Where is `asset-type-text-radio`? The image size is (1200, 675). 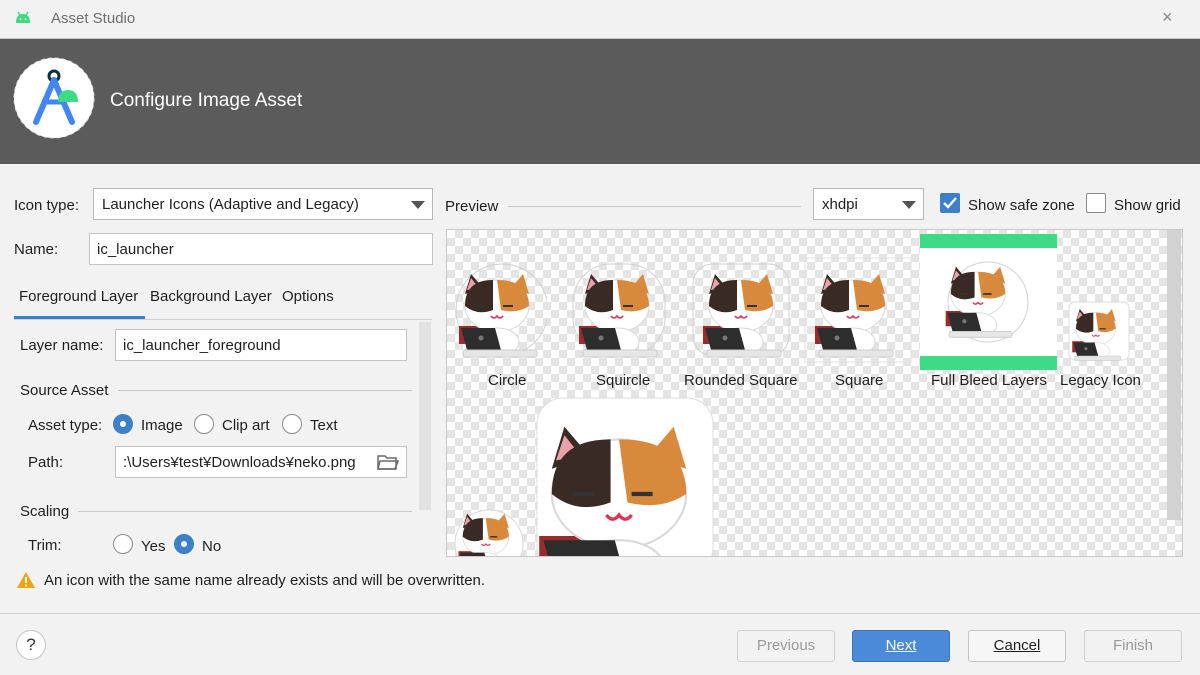
asset-type-text-radio is located at coordinates (292, 424).